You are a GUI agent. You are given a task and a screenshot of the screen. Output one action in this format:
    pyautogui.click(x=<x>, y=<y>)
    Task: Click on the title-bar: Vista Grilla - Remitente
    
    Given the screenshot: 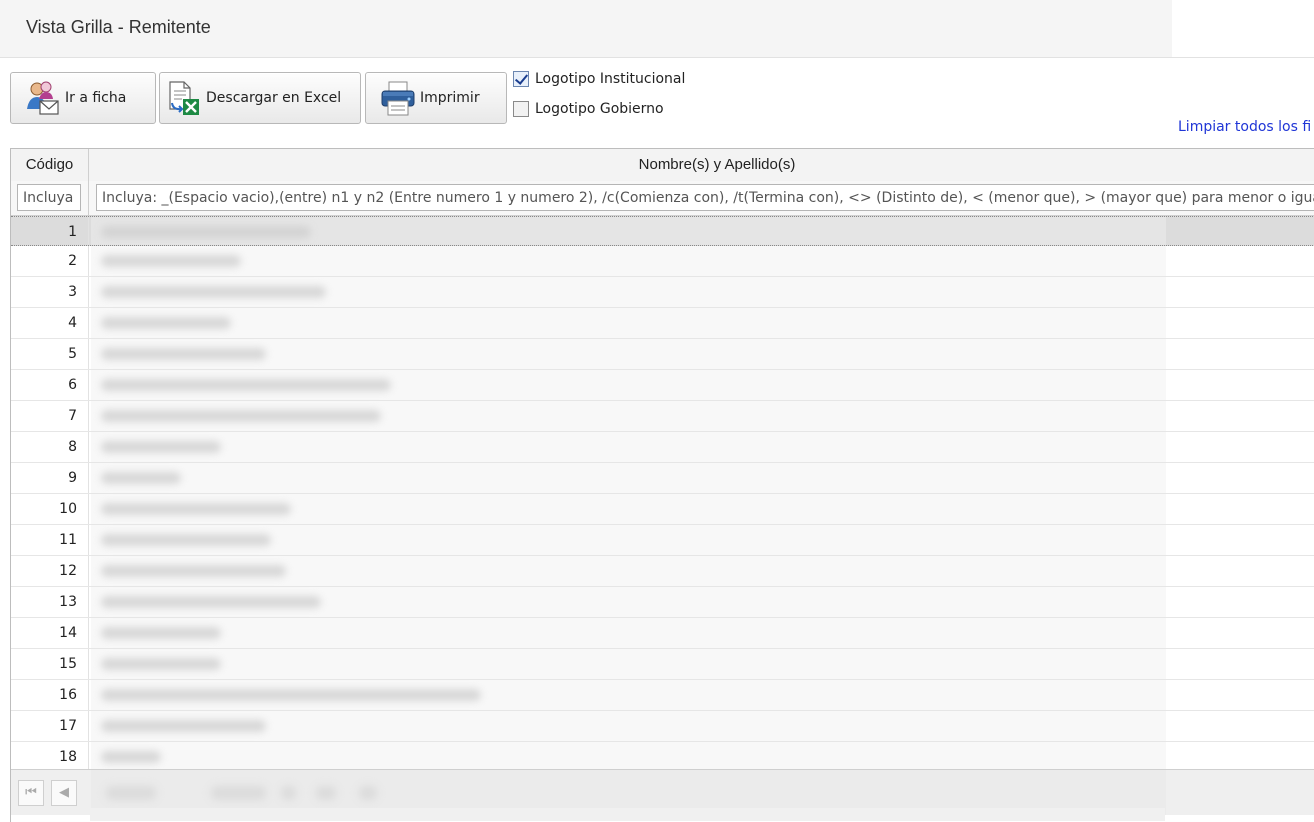 What is the action you would take?
    pyautogui.click(x=657, y=29)
    